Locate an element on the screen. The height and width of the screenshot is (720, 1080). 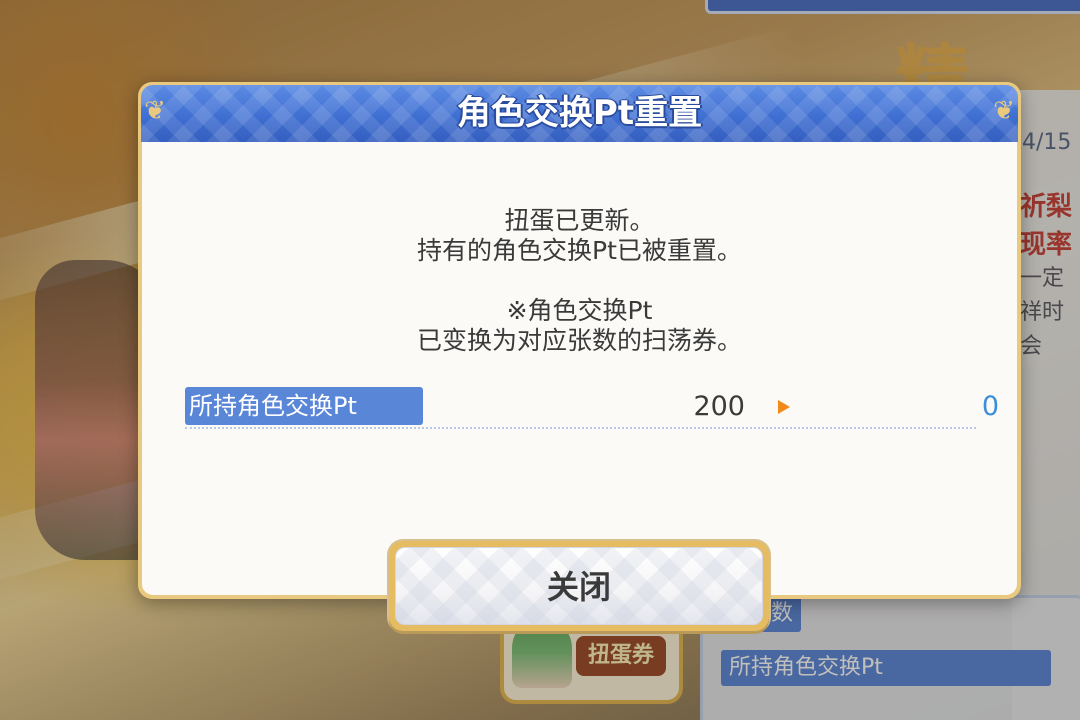
ornament-right-icon: ❦ is located at coordinates (1004, 111).